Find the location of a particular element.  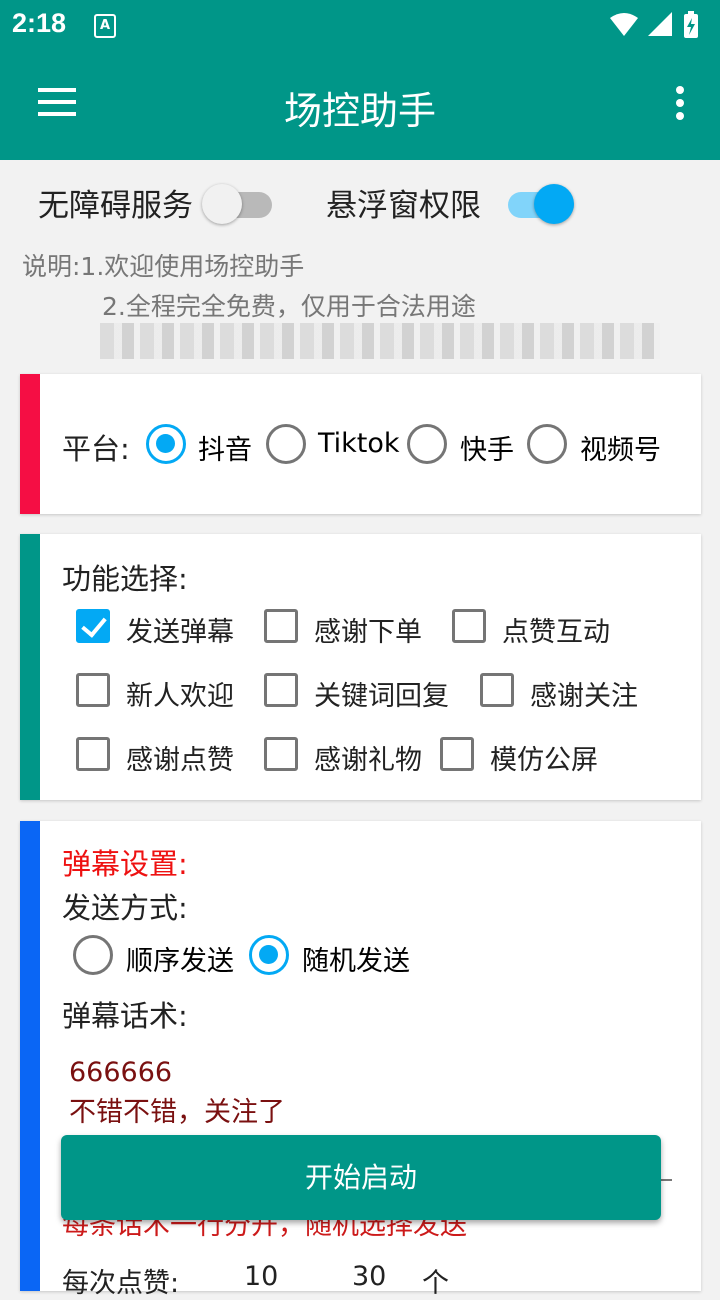

status-icons is located at coordinates (658, 28).